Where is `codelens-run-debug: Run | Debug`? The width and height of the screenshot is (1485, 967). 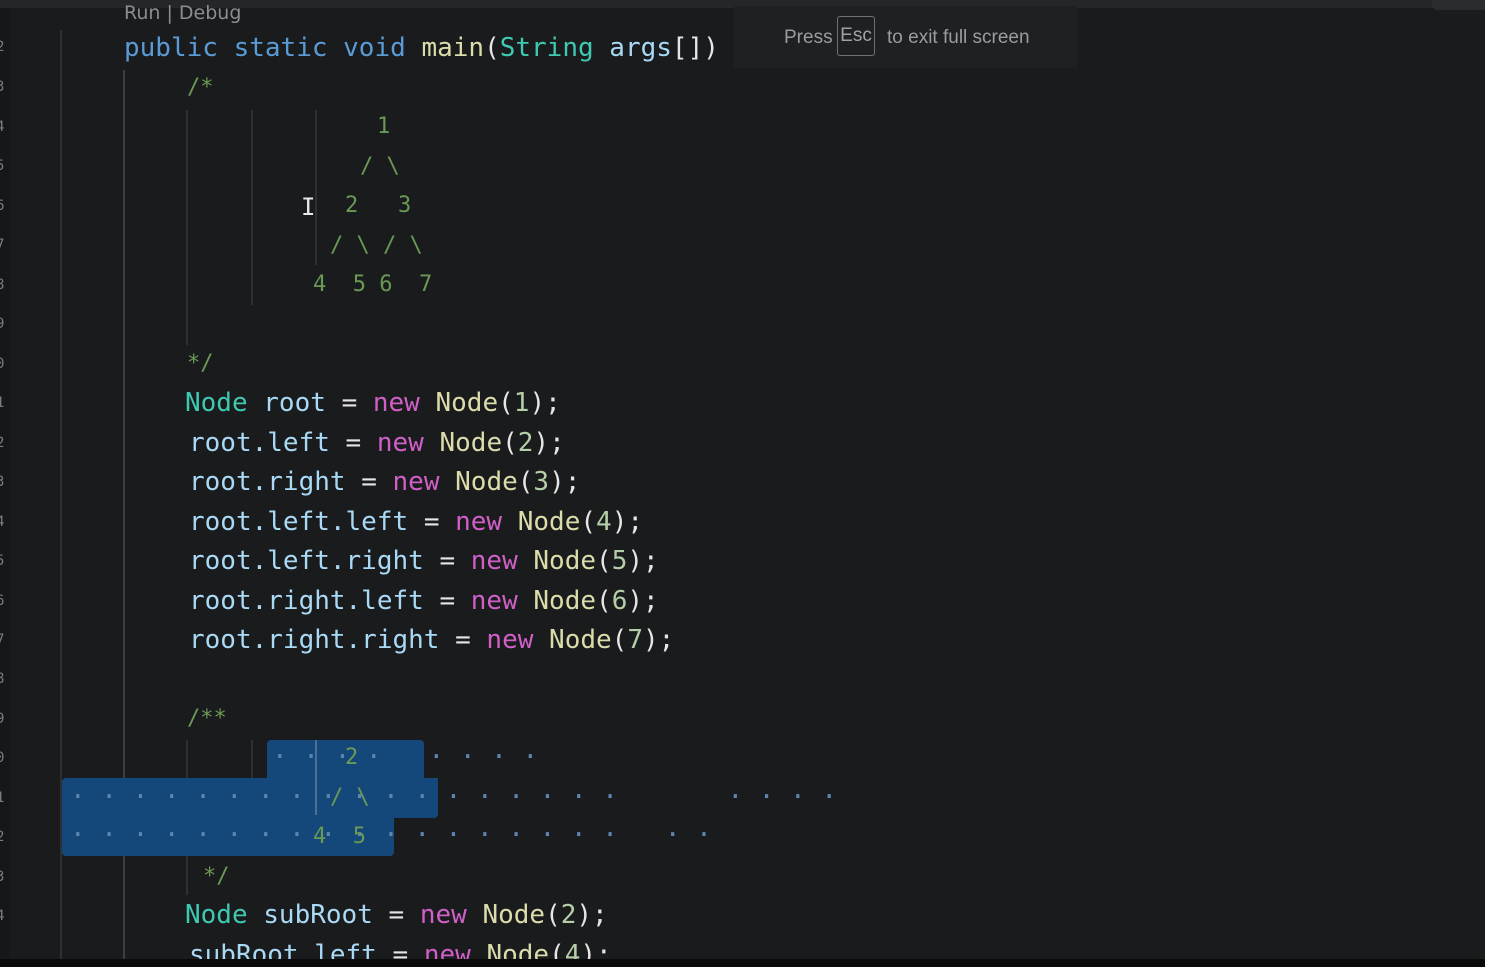 codelens-run-debug: Run | Debug is located at coordinates (182, 13).